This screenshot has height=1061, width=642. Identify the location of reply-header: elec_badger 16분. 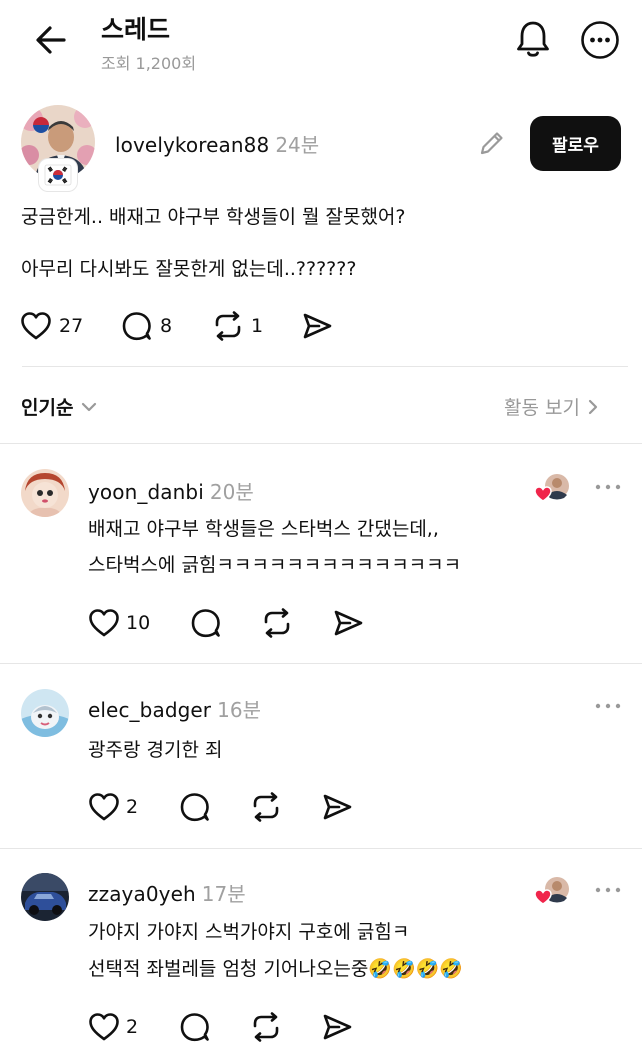
(174, 708).